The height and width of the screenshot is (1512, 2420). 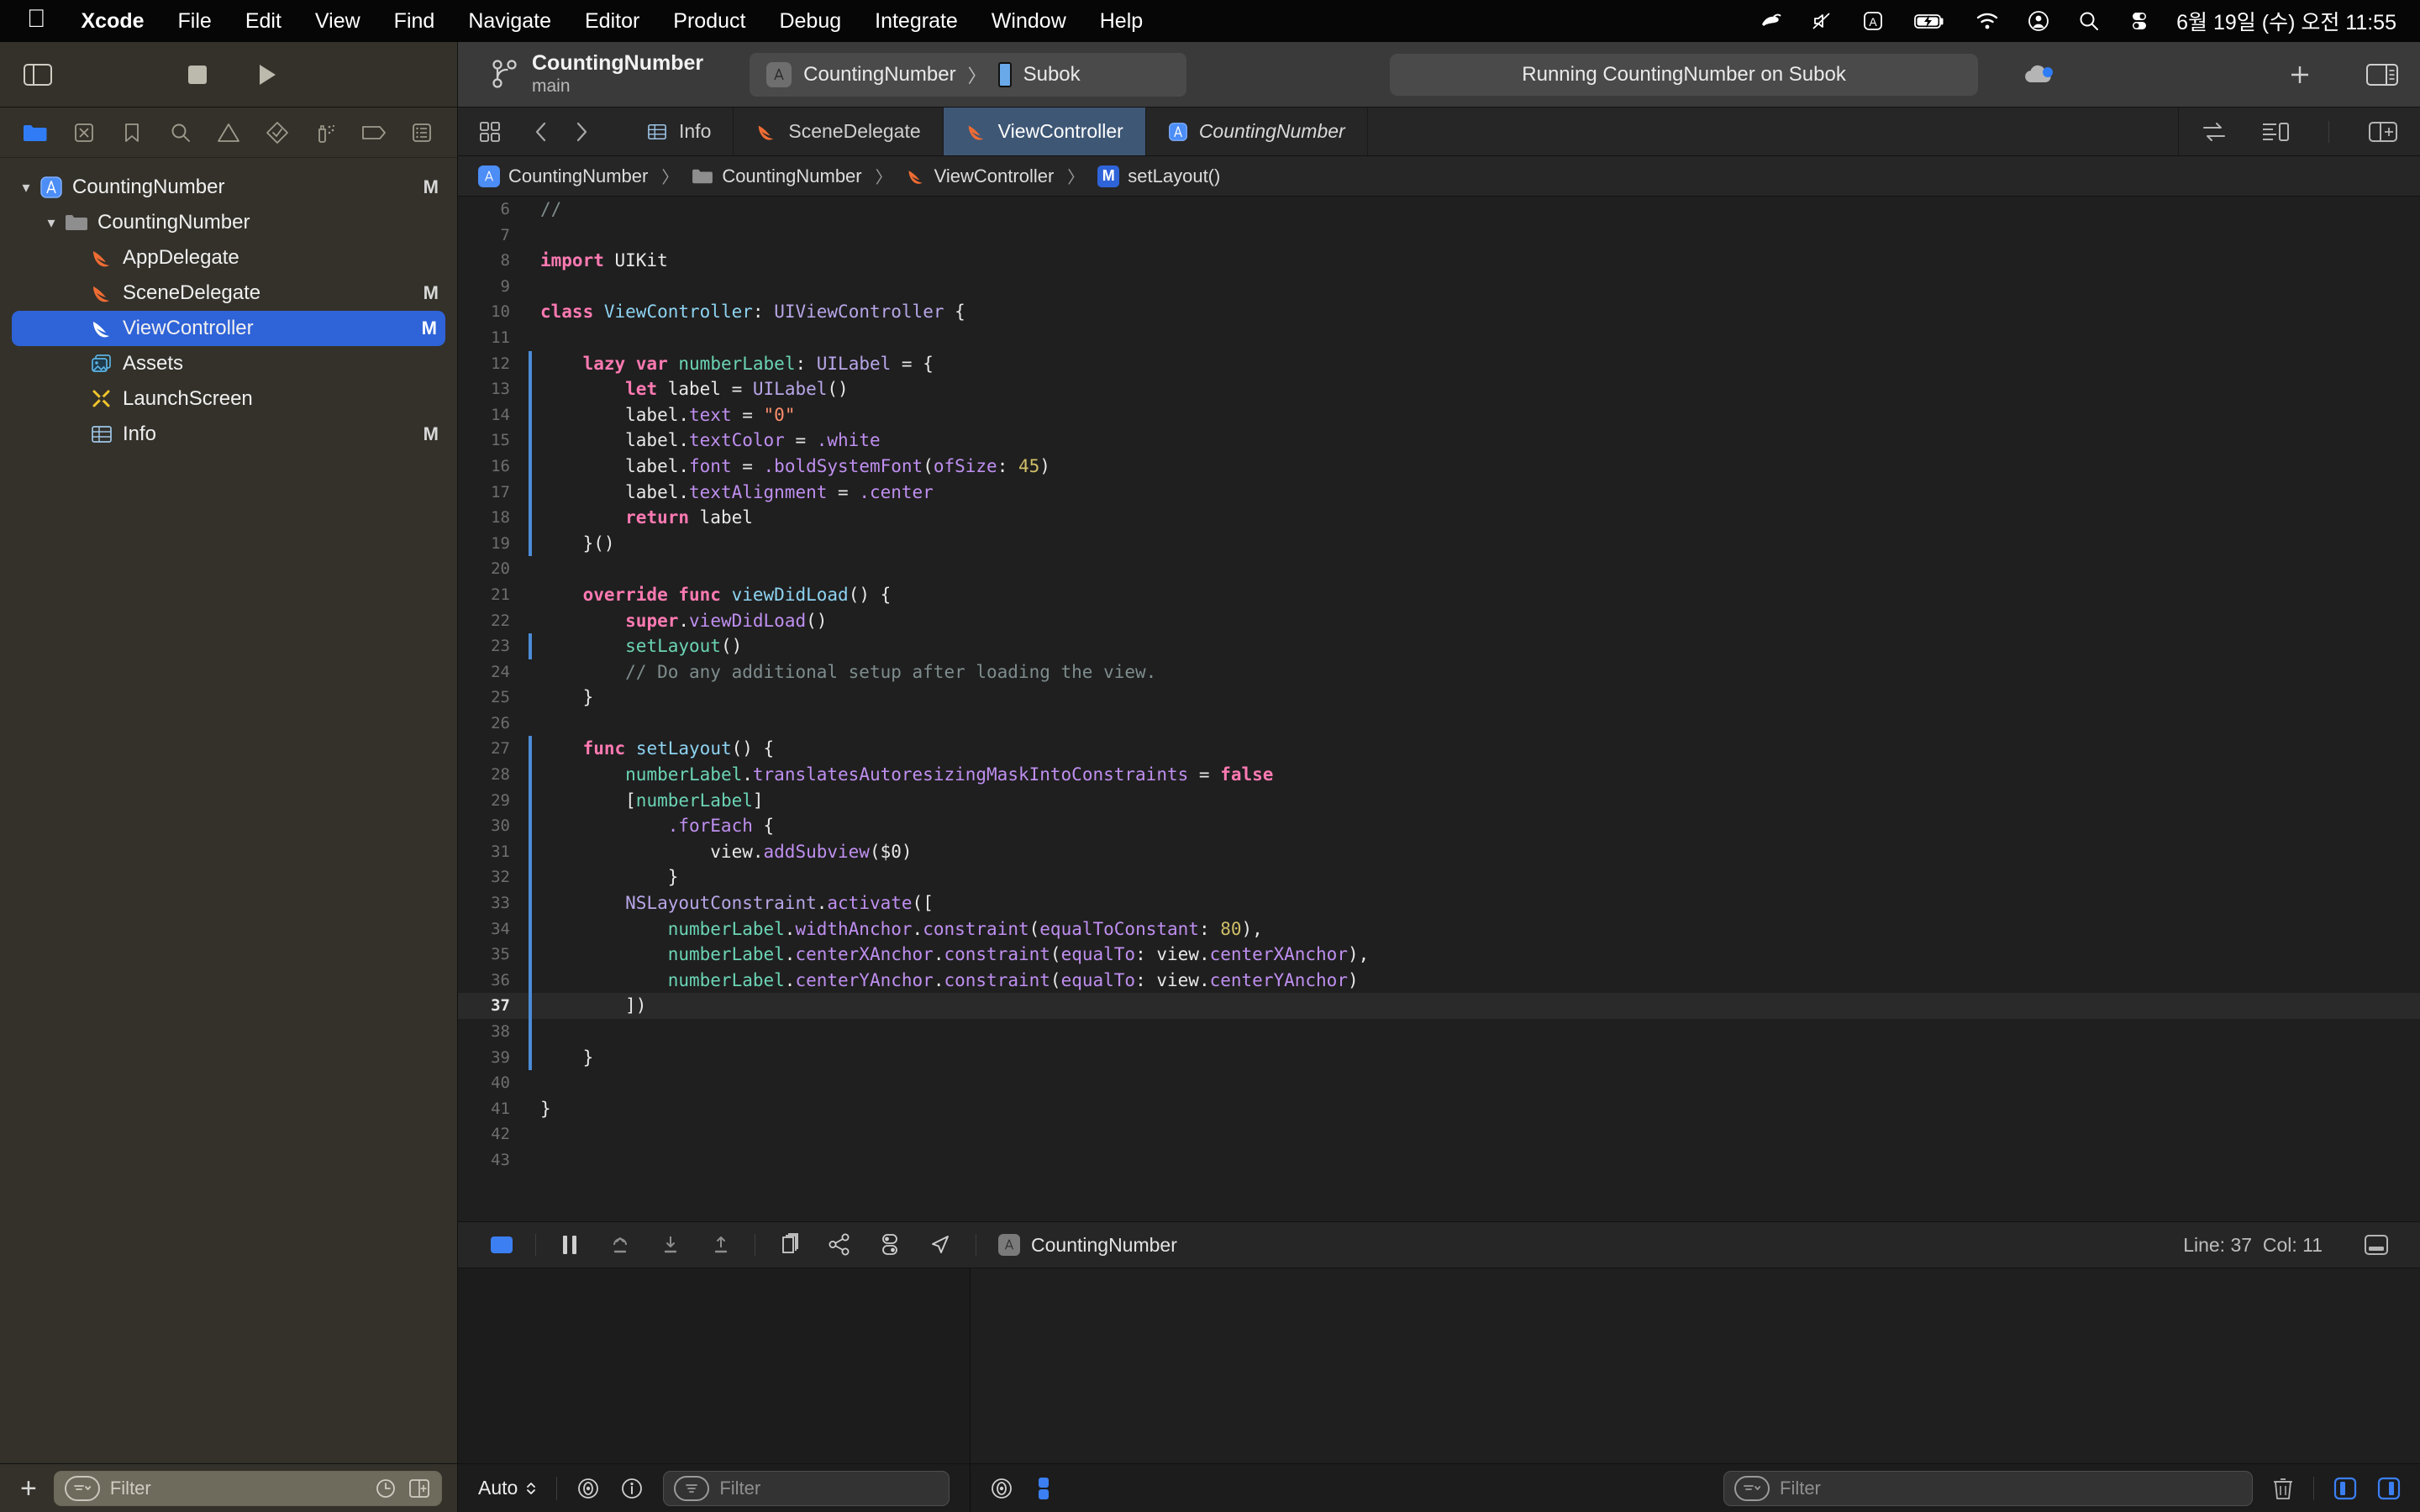 I want to click on environment-overrides-button, so click(x=890, y=1245).